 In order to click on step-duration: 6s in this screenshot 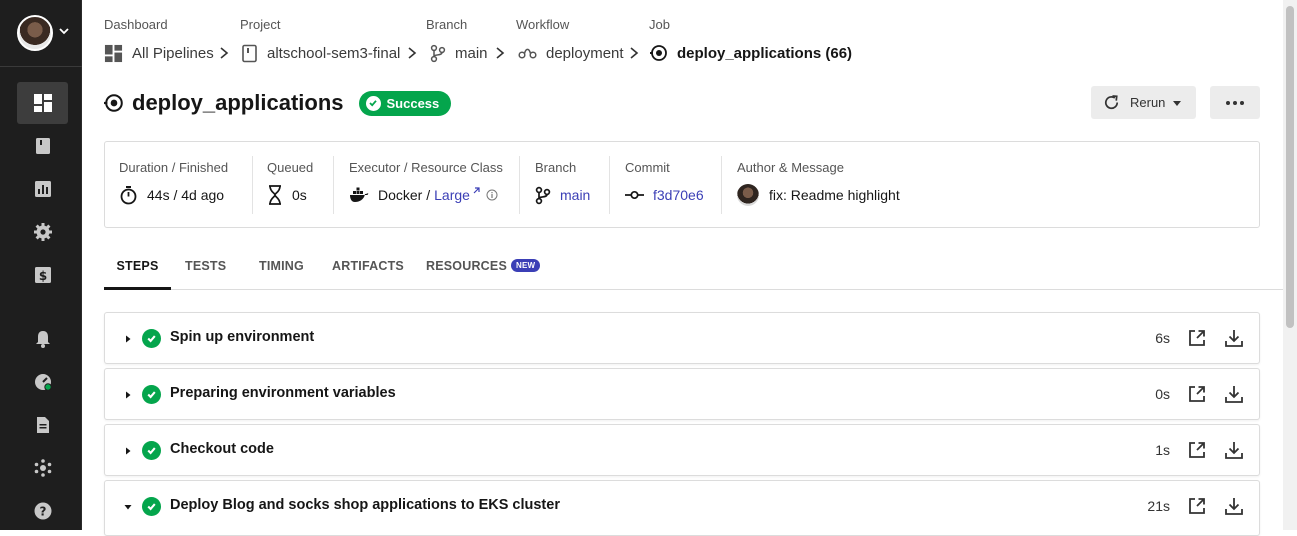, I will do `click(1162, 338)`.